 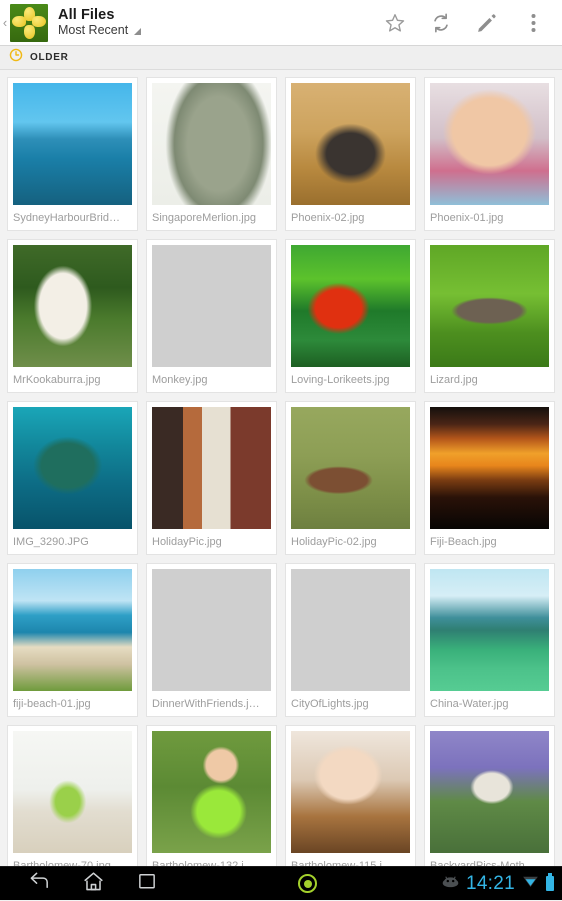 I want to click on file-name-label: MrKookaburra.jpg, so click(x=57, y=380).